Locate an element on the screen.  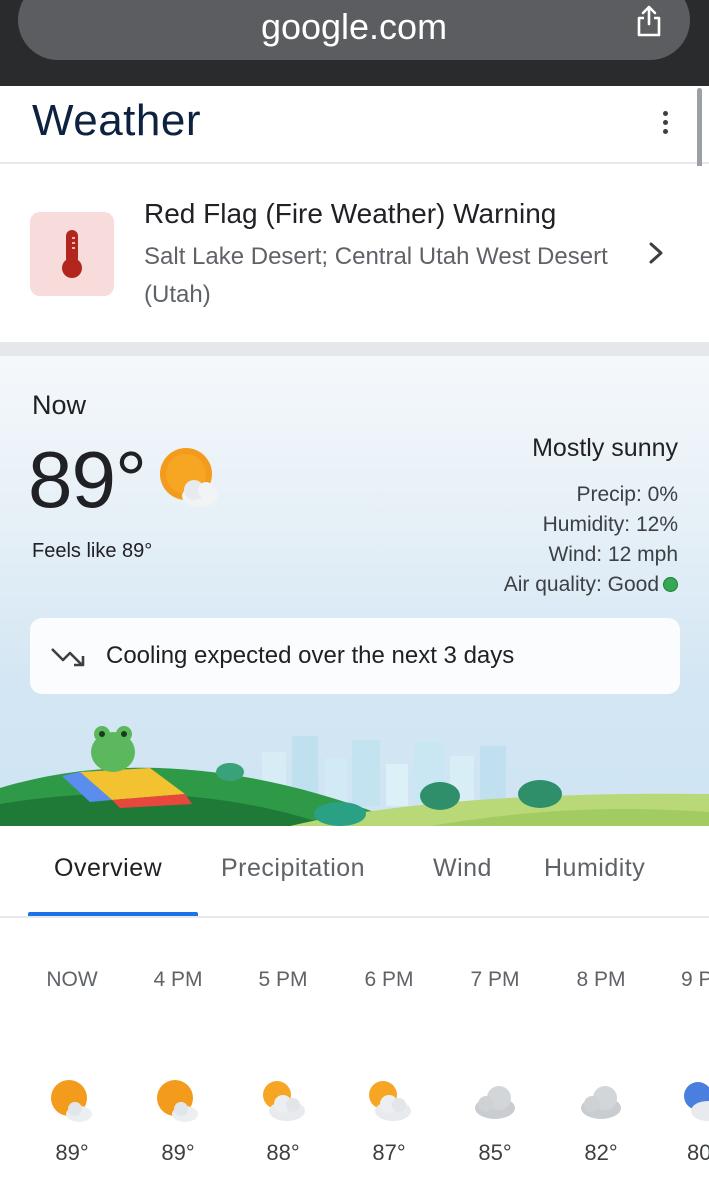
alert-title: Red Flag (Fire Weather) Warning is located at coordinates (350, 213).